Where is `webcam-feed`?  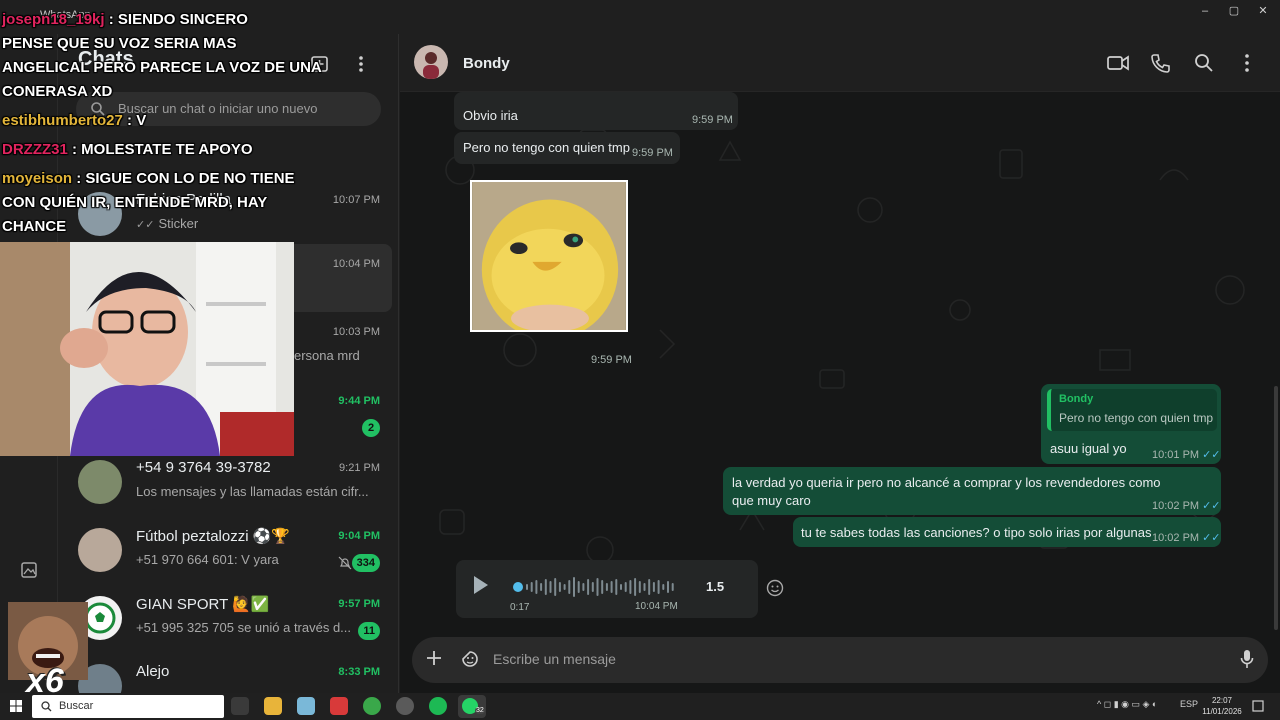 webcam-feed is located at coordinates (147, 349).